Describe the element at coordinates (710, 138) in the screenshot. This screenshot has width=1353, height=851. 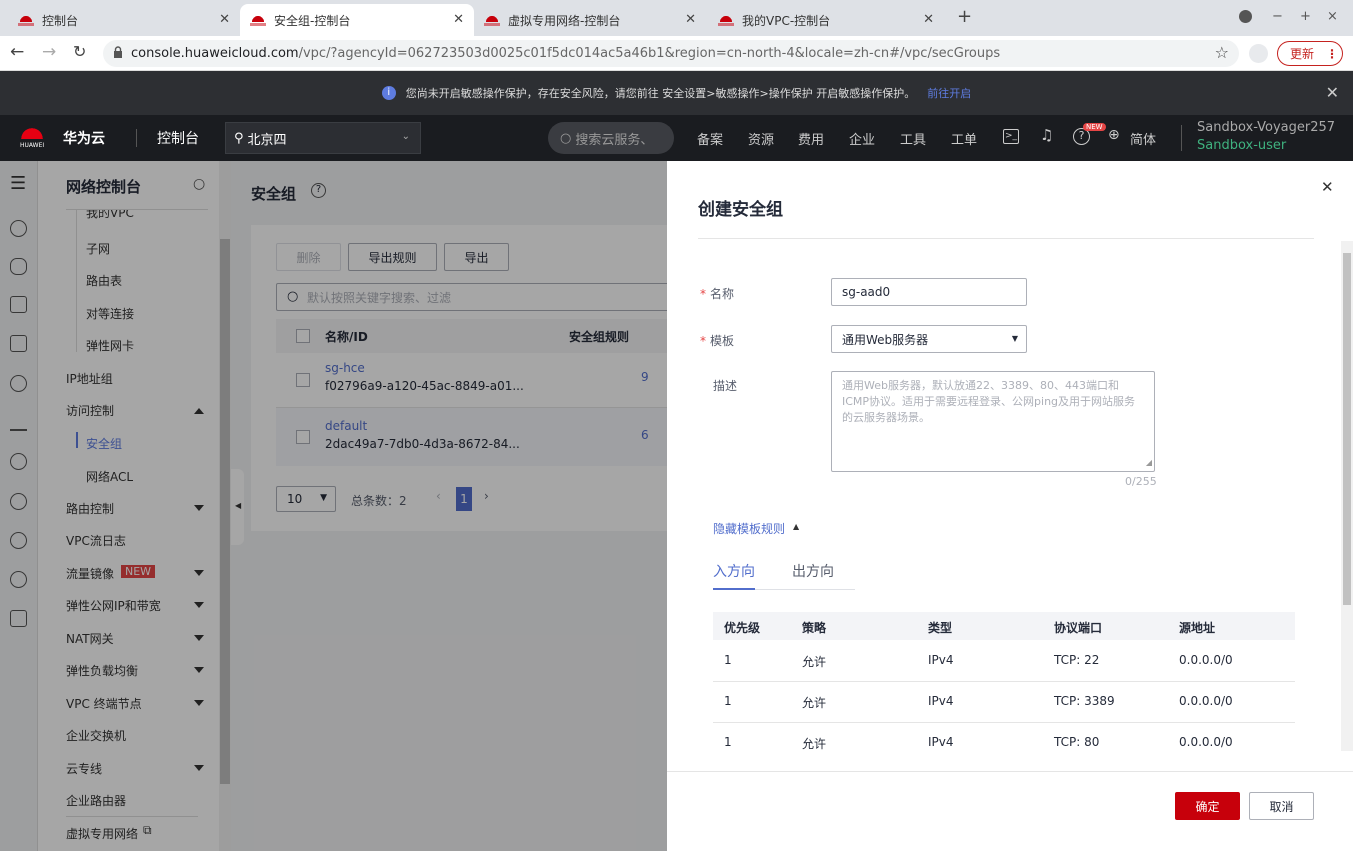
I see `menu-beian: 备案` at that location.